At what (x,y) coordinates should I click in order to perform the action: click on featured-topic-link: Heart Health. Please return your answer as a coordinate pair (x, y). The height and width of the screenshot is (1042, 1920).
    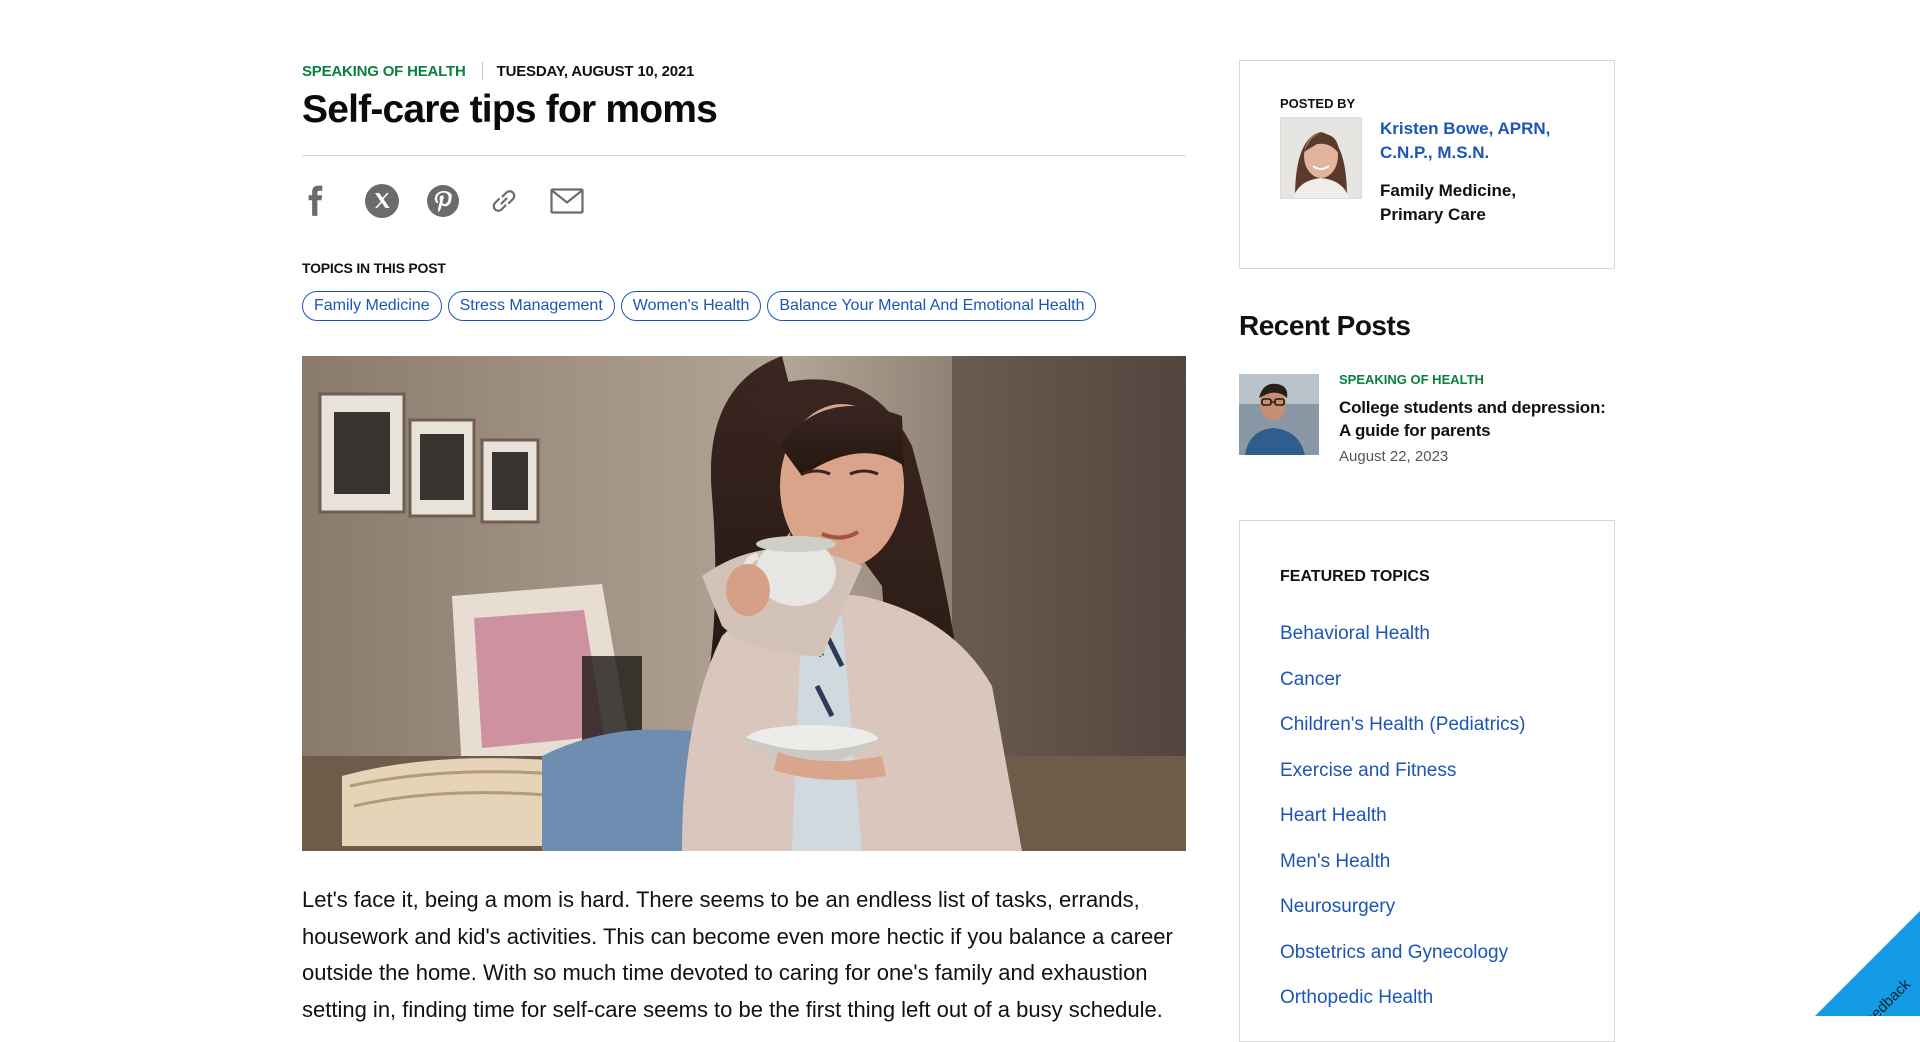
    Looking at the image, I should click on (1402, 826).